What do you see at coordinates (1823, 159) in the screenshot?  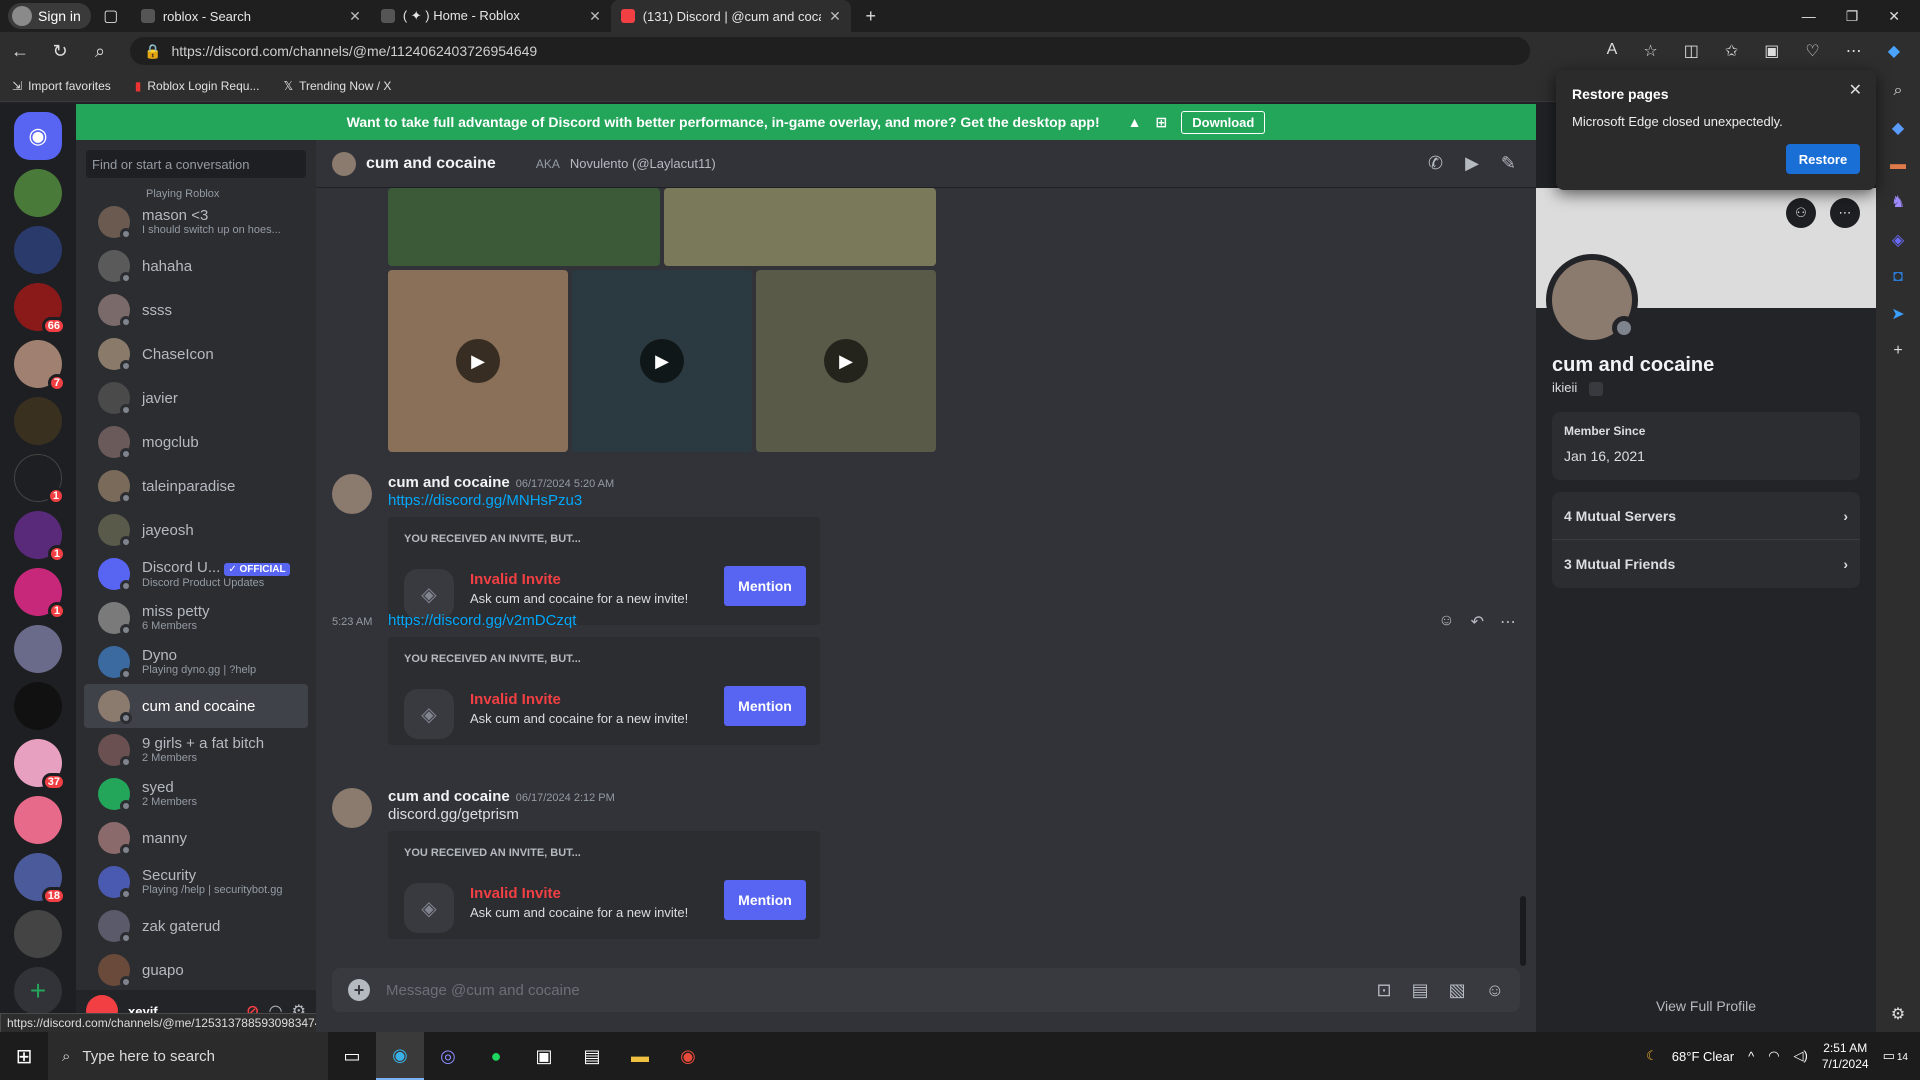 I see `restore-button: Restore` at bounding box center [1823, 159].